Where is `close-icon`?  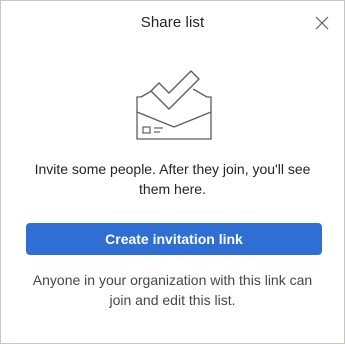
close-icon is located at coordinates (322, 23).